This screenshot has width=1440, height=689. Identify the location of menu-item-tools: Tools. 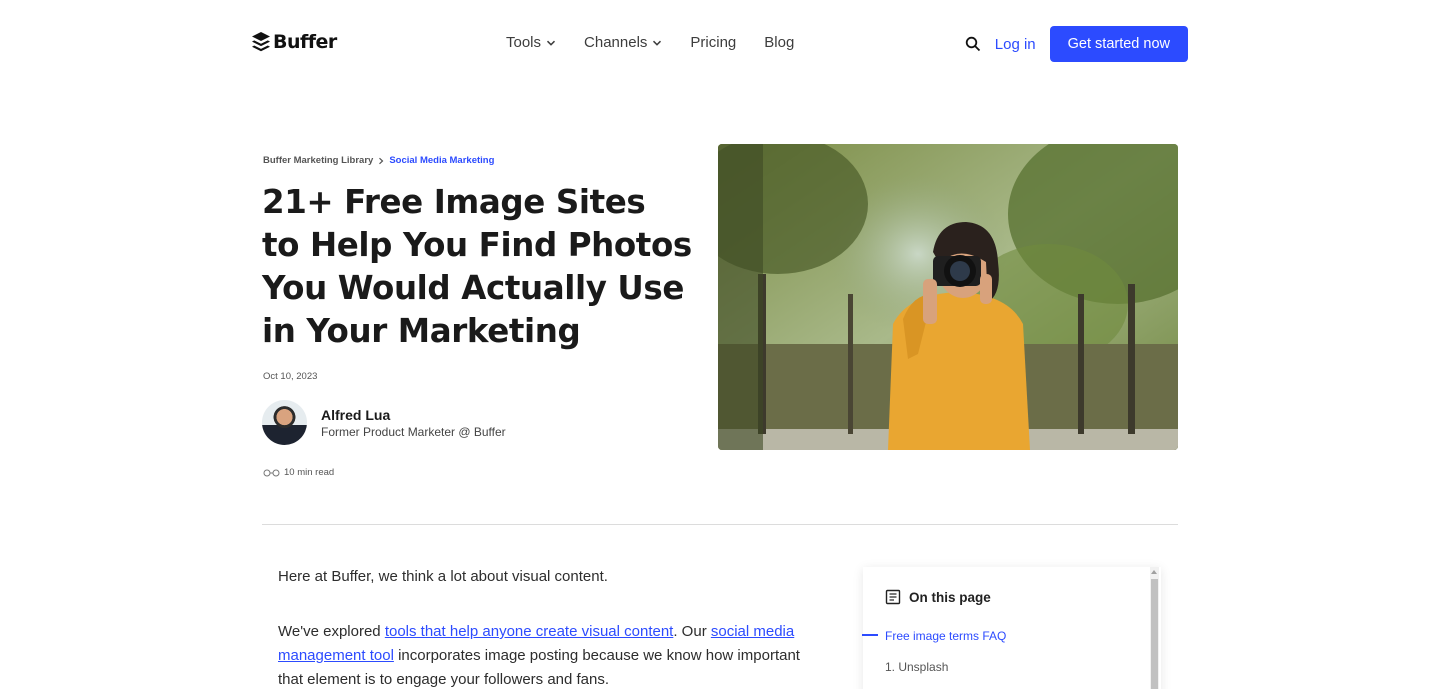
(531, 42).